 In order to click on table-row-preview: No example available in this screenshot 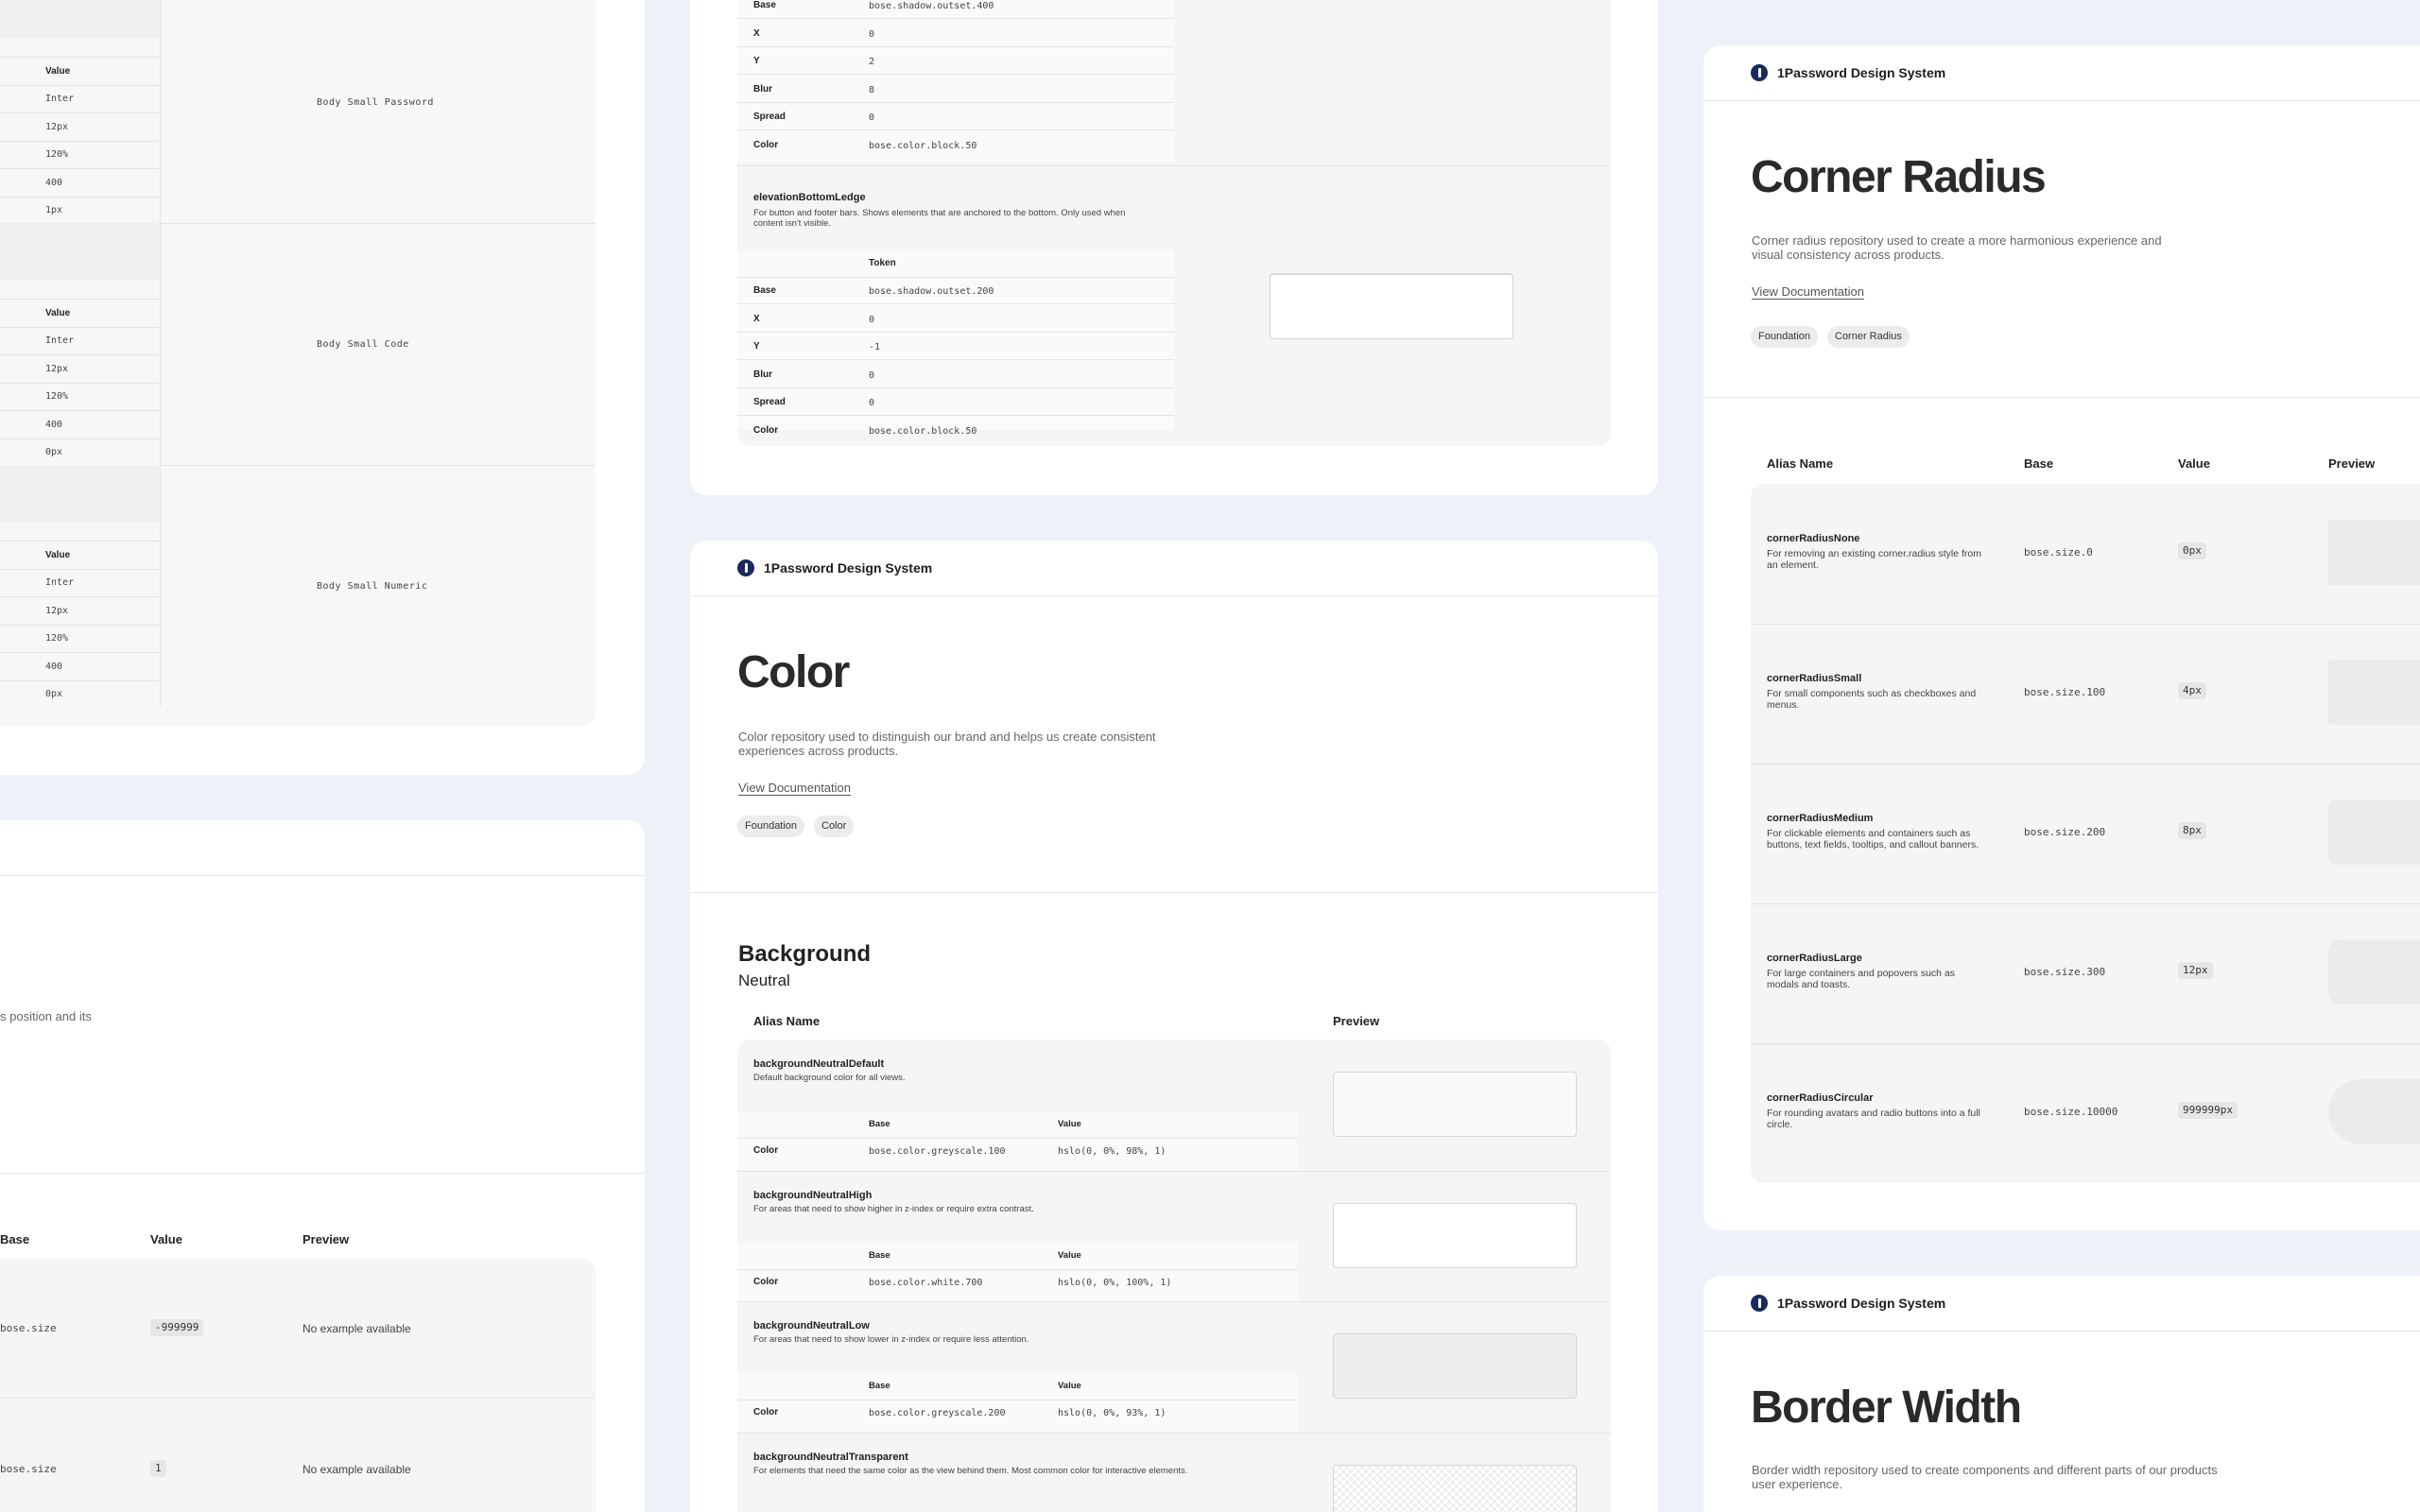, I will do `click(357, 1469)`.